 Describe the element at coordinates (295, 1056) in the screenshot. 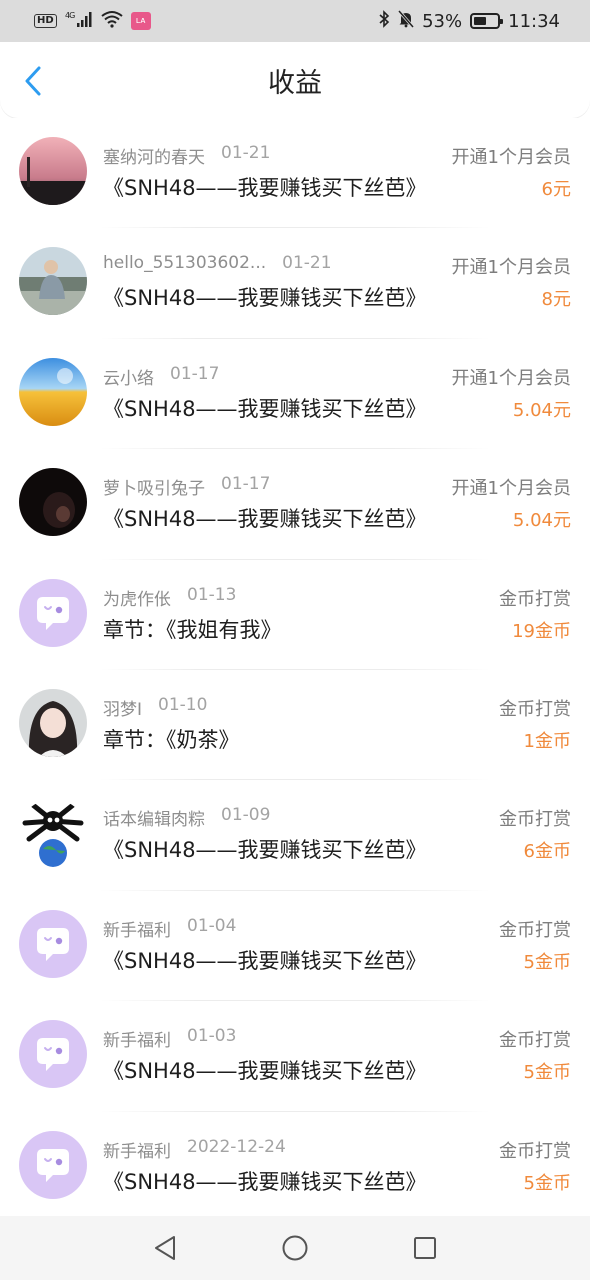

I see `list-item: 新手福利 01-03 《SNH48——我要赚钱买下丝芭》 金币打赏 5金币` at that location.